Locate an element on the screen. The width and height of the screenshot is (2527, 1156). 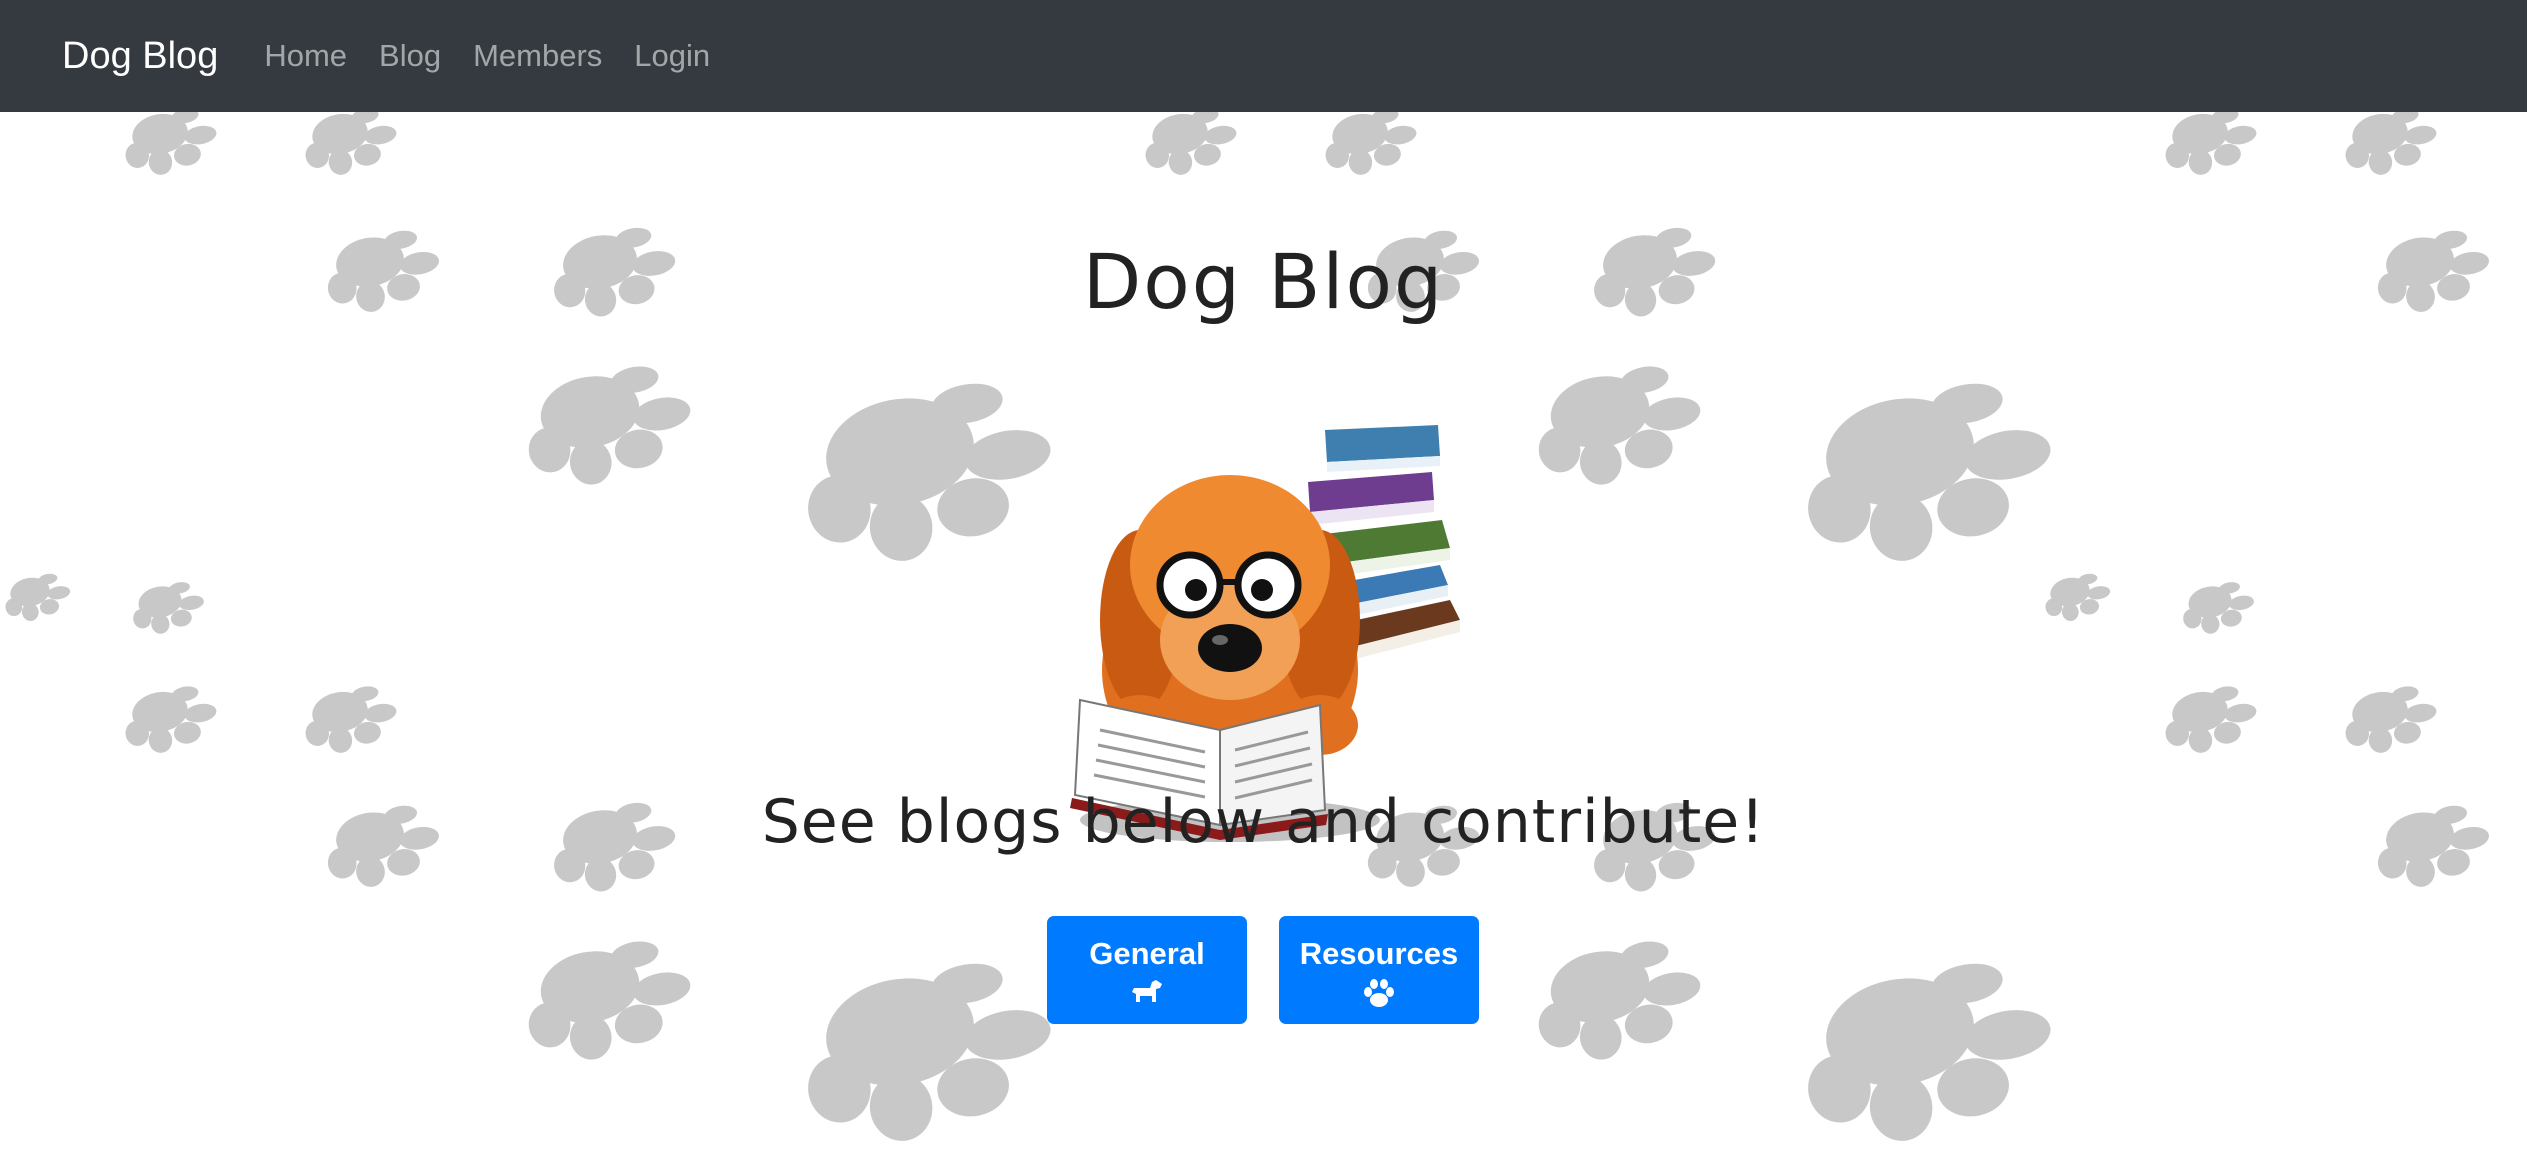
navbar: Dog Blog Home Blog Members Login is located at coordinates (1263, 56).